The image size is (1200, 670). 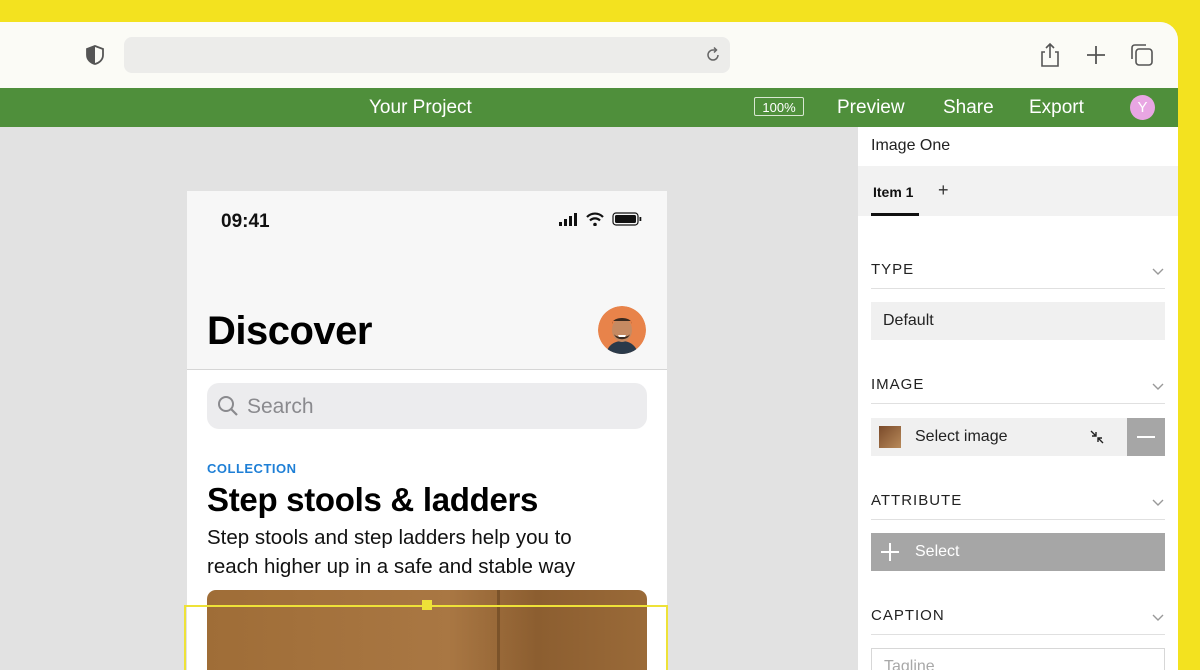 What do you see at coordinates (426, 637) in the screenshot?
I see `selection-outline` at bounding box center [426, 637].